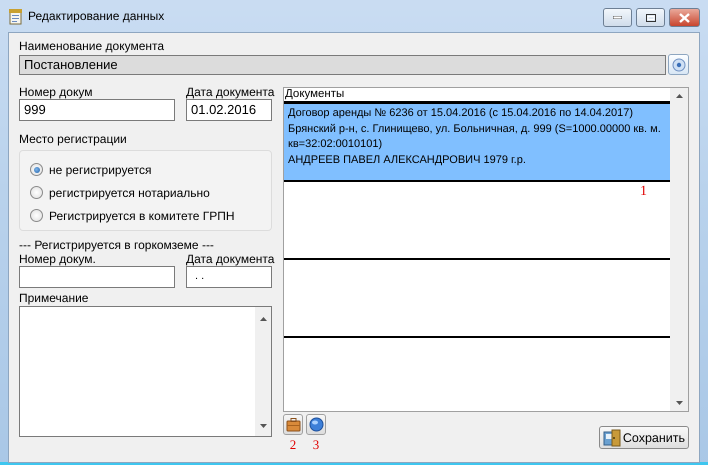 The width and height of the screenshot is (708, 465). I want to click on window-title: Редактирование данных, so click(97, 16).